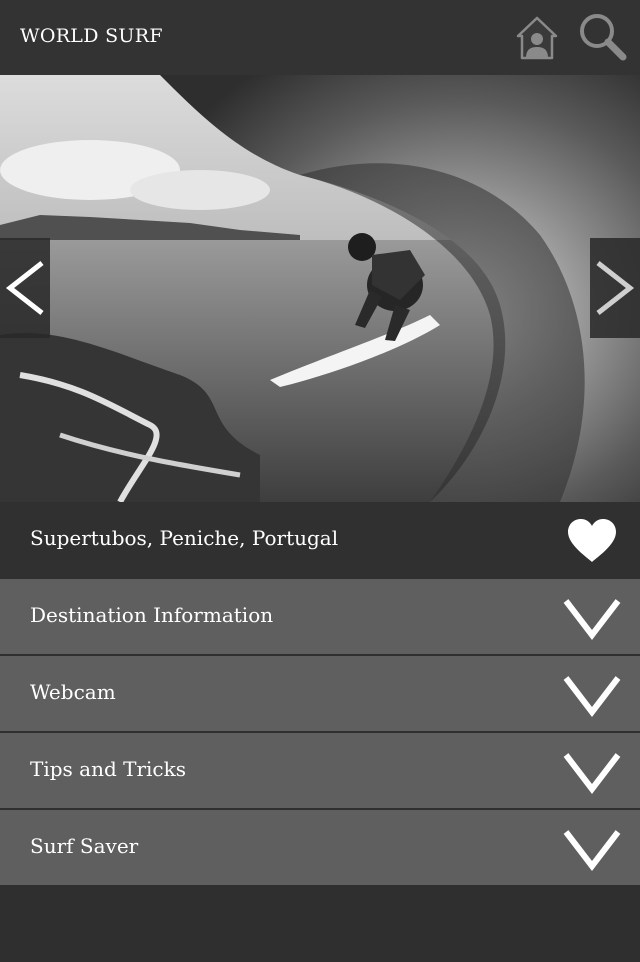 The height and width of the screenshot is (962, 640). I want to click on location-title-bar: Supertubos, Peniche, Portugal, so click(320, 540).